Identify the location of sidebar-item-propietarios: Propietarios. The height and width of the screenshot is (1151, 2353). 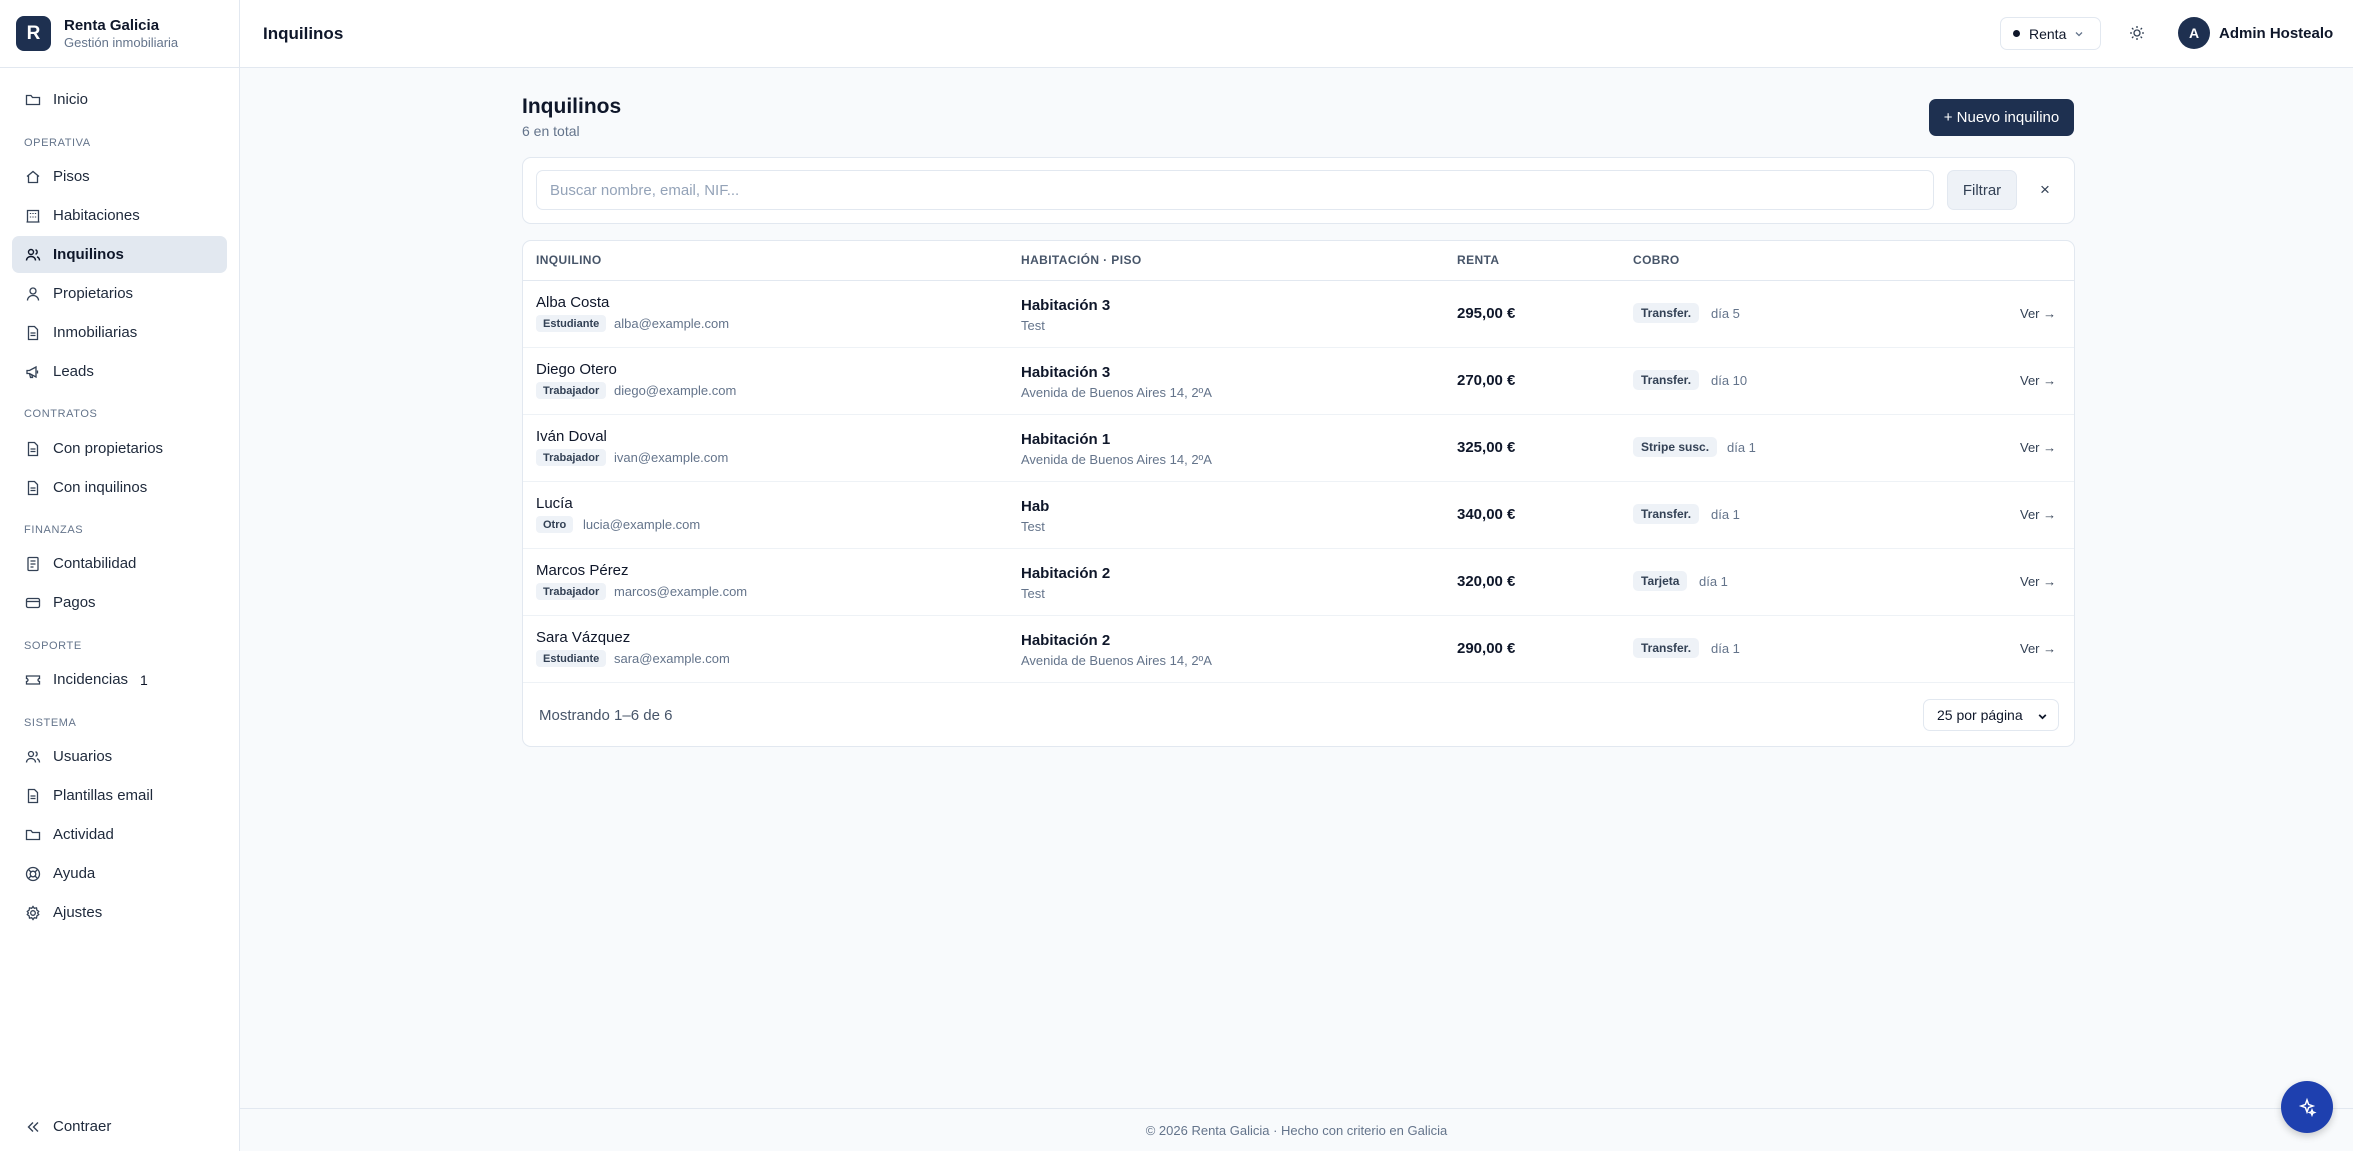
(119, 293).